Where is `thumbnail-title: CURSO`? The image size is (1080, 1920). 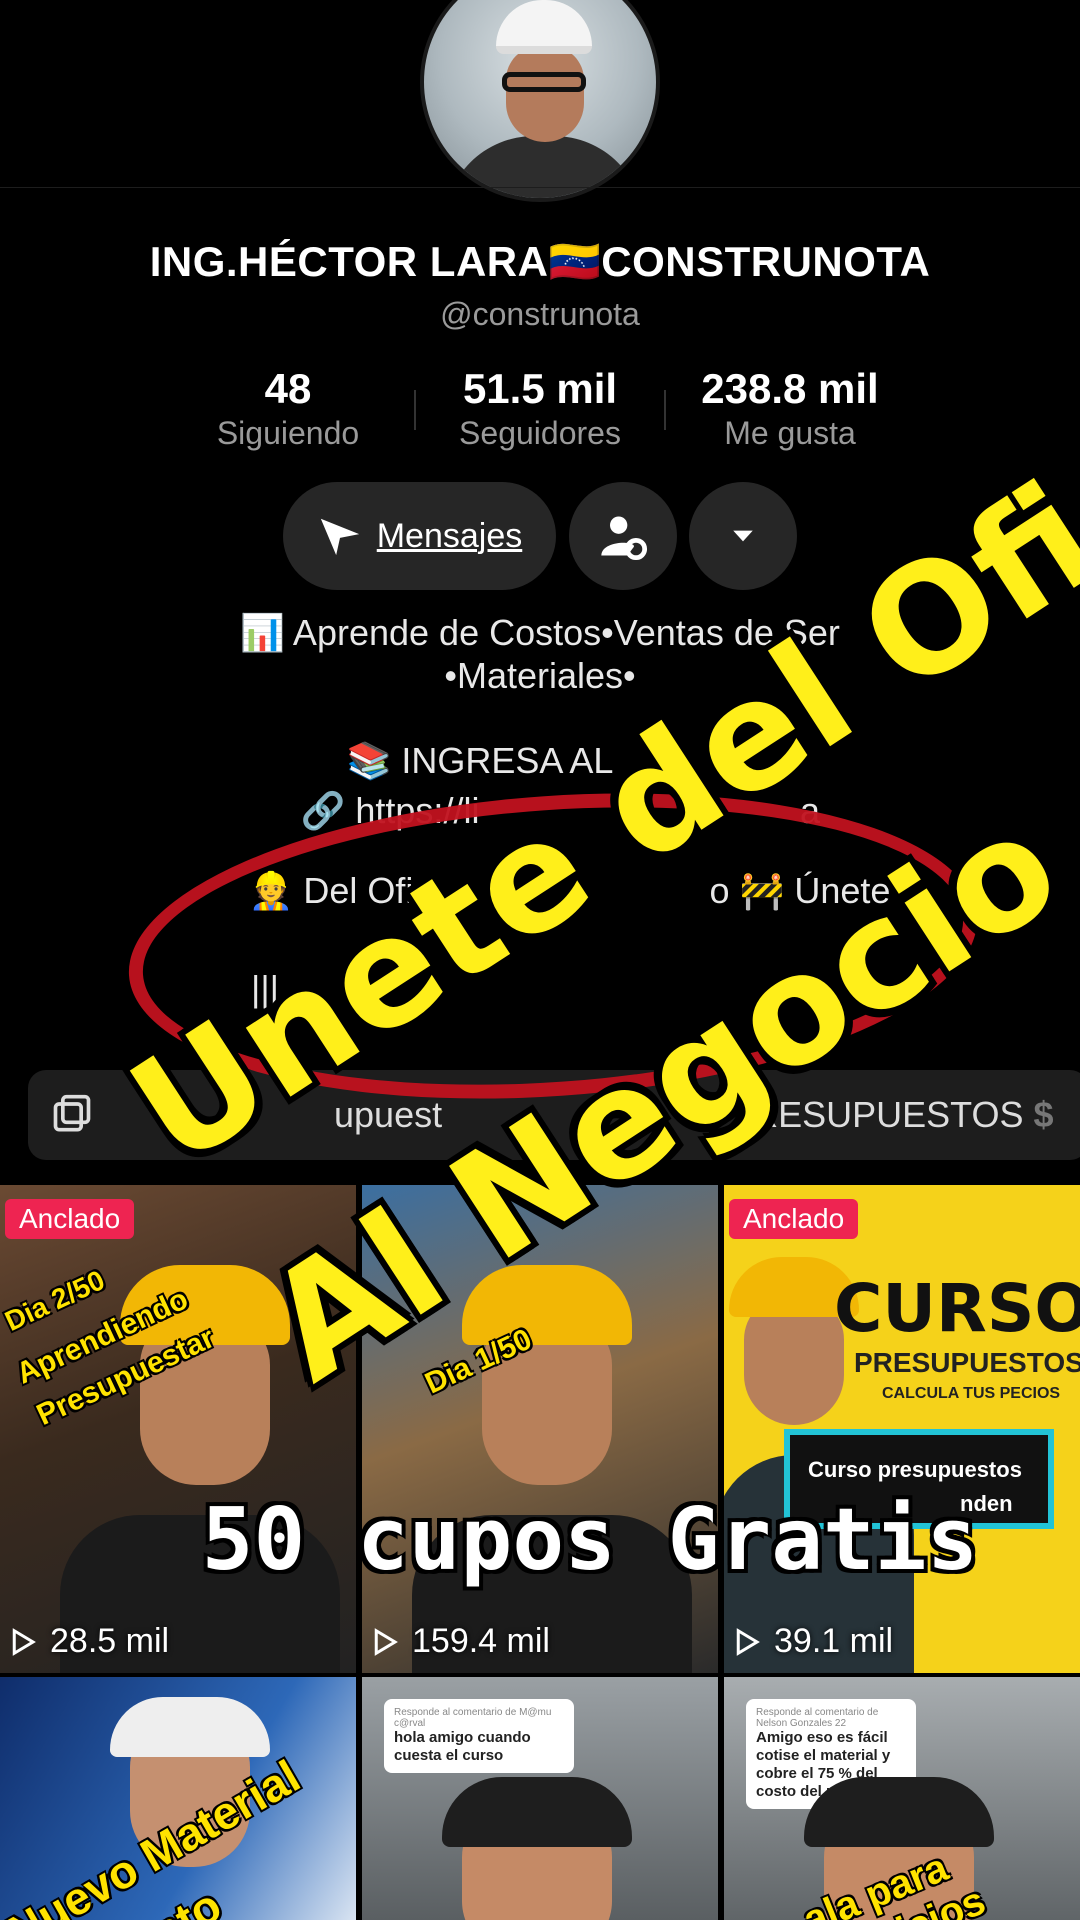 thumbnail-title: CURSO is located at coordinates (957, 1308).